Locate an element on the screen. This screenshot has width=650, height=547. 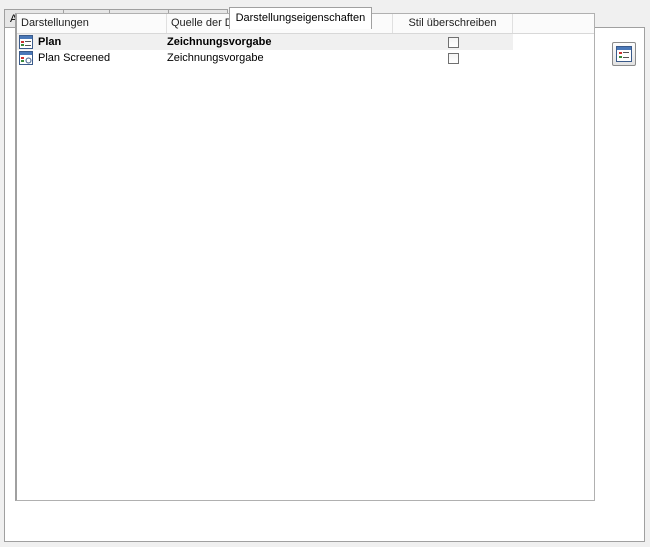
properties-button is located at coordinates (624, 54).